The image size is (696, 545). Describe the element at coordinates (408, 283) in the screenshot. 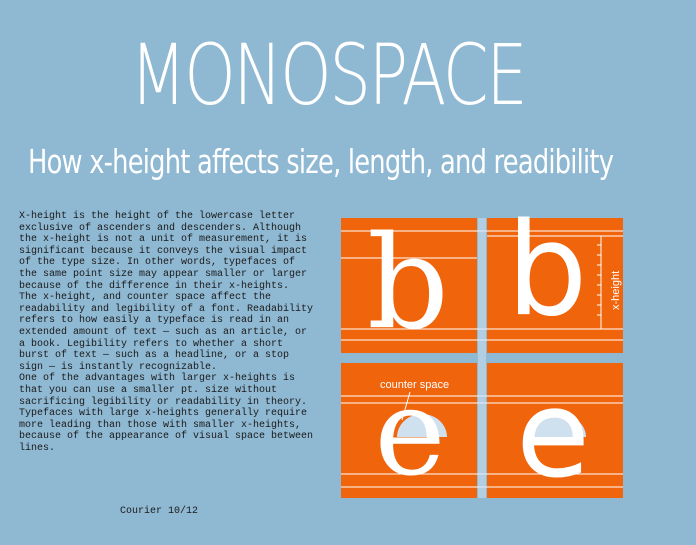

I see `letter-b-serif: b` at that location.